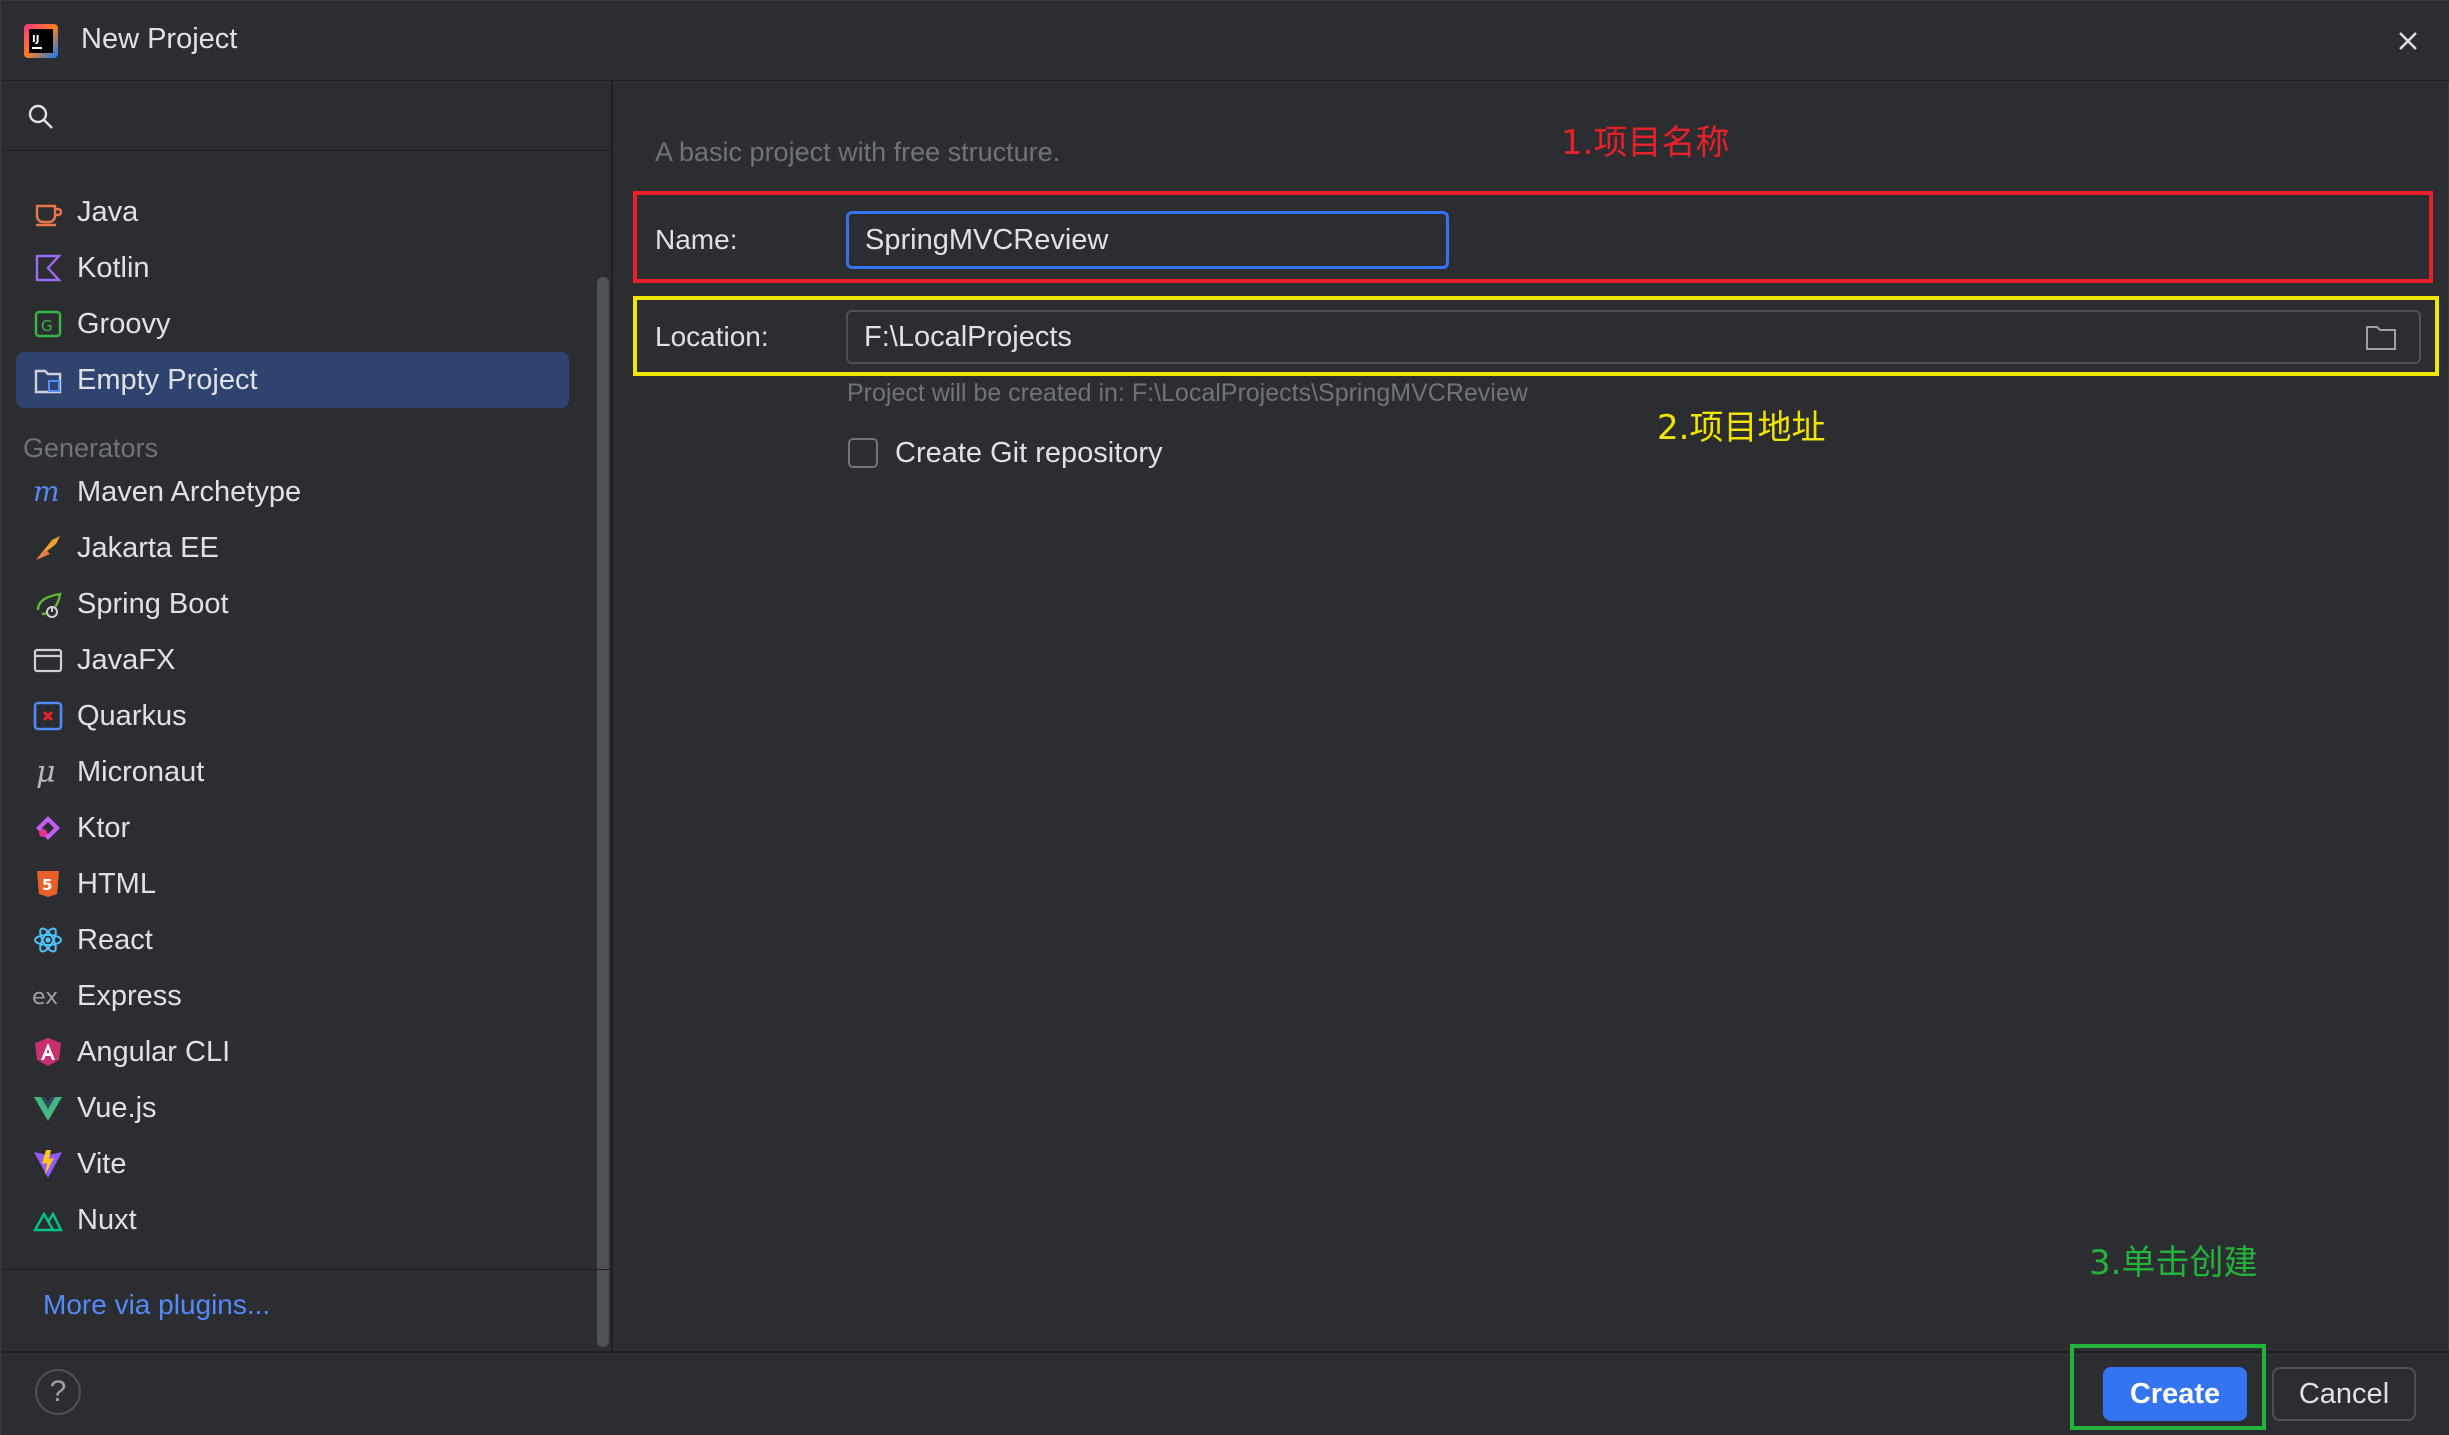  I want to click on svg-text: μ, so click(46, 772).